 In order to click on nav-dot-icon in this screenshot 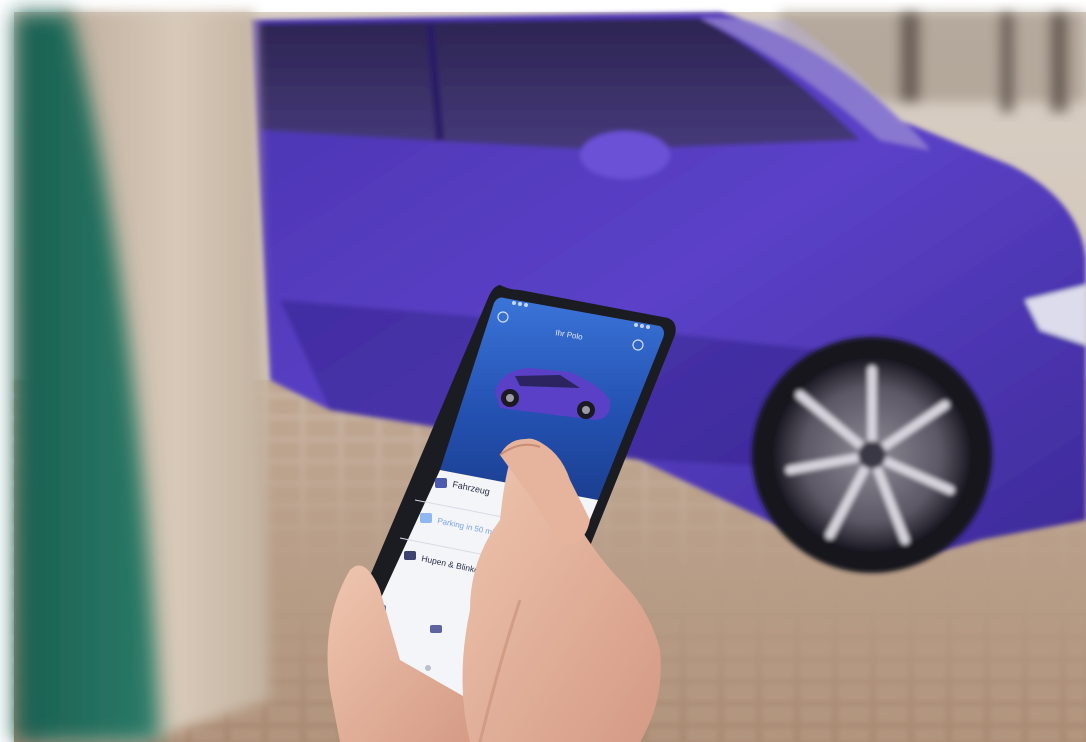, I will do `click(428, 668)`.